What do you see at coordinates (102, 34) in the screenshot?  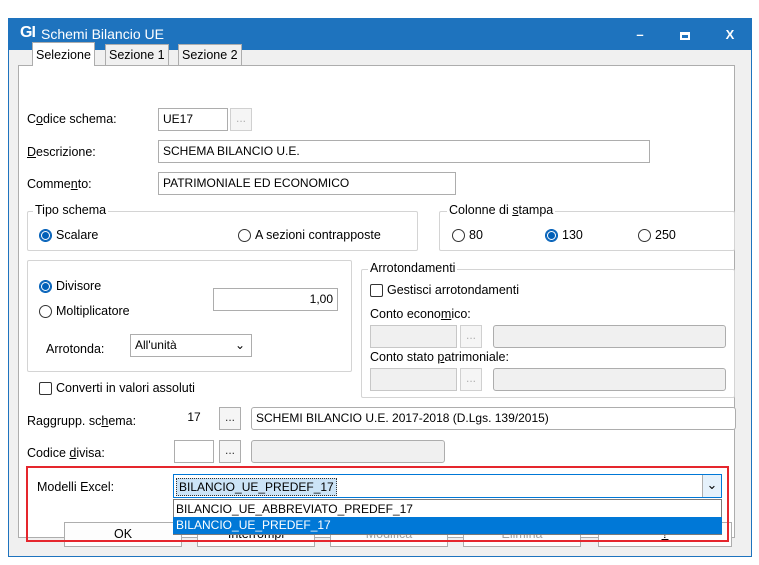 I see `window-title: Schemi Bilancio UE` at bounding box center [102, 34].